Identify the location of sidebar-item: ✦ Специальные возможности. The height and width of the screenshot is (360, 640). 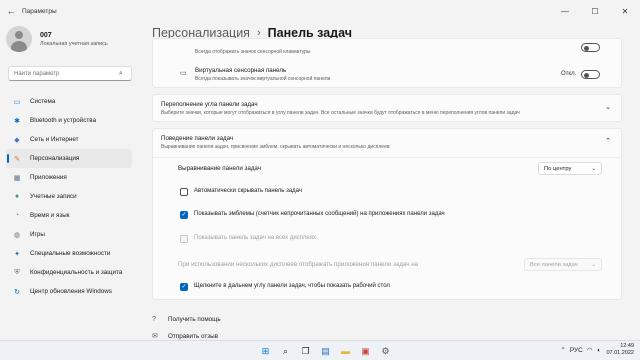
(69, 253).